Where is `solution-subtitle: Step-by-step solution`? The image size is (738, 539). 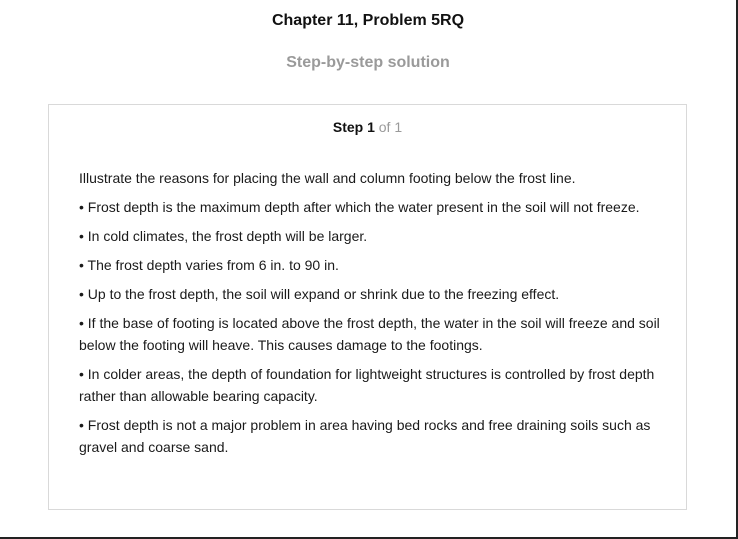
solution-subtitle: Step-by-step solution is located at coordinates (368, 62).